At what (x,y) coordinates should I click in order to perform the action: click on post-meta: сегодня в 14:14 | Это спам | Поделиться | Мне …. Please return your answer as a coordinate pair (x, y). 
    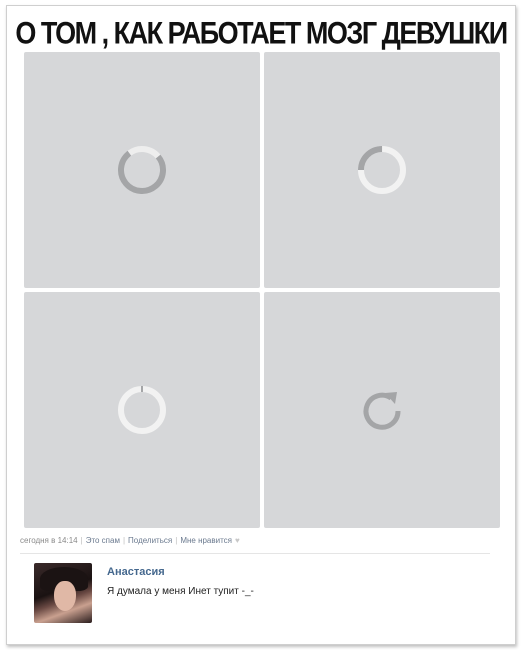
    Looking at the image, I should click on (130, 540).